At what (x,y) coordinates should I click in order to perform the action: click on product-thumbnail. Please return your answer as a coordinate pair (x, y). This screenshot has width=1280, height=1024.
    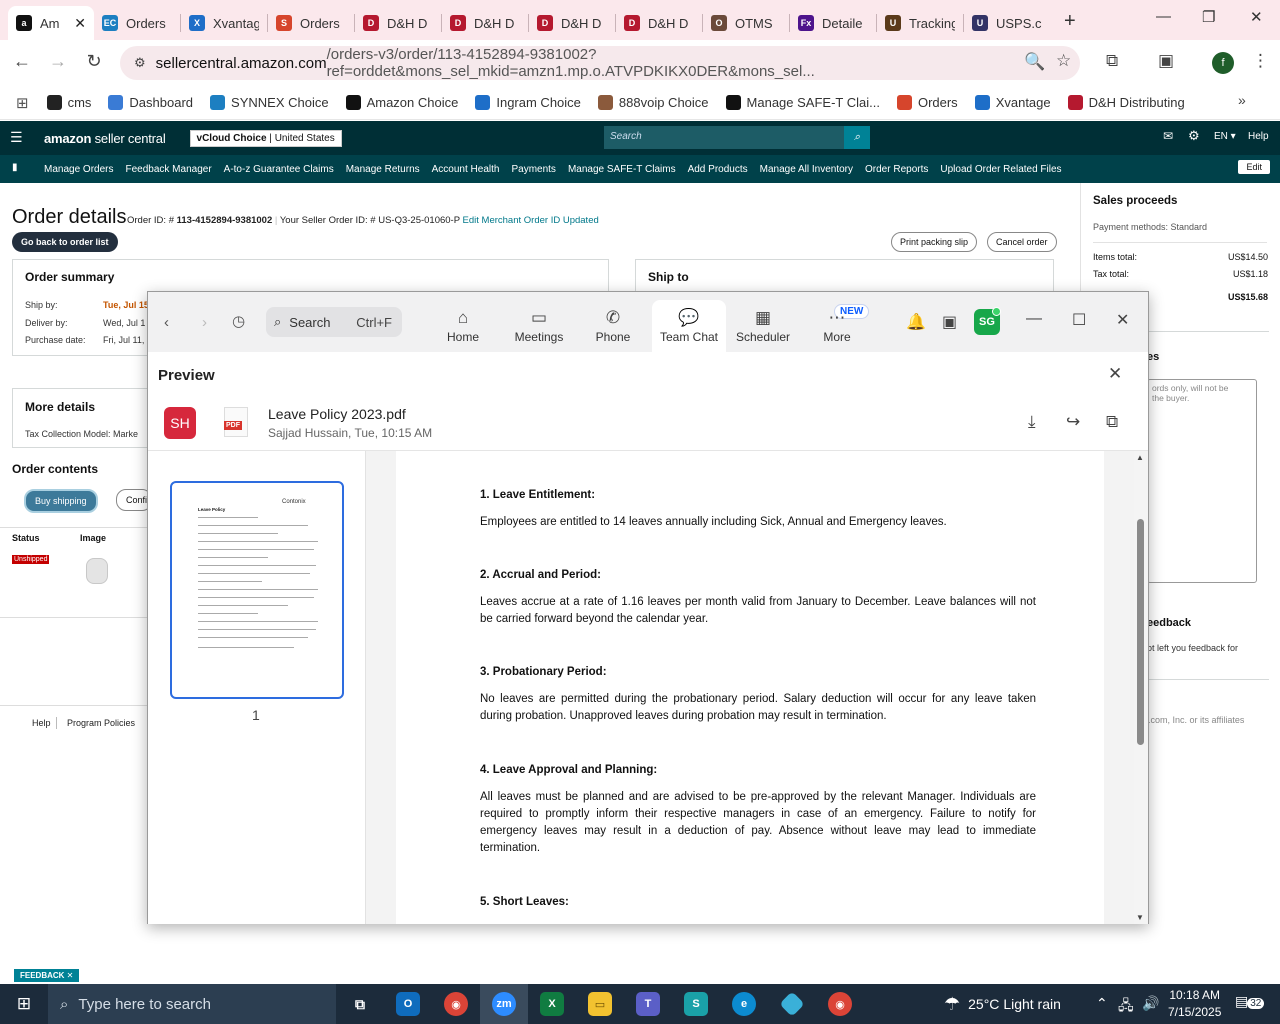
    Looking at the image, I should click on (97, 571).